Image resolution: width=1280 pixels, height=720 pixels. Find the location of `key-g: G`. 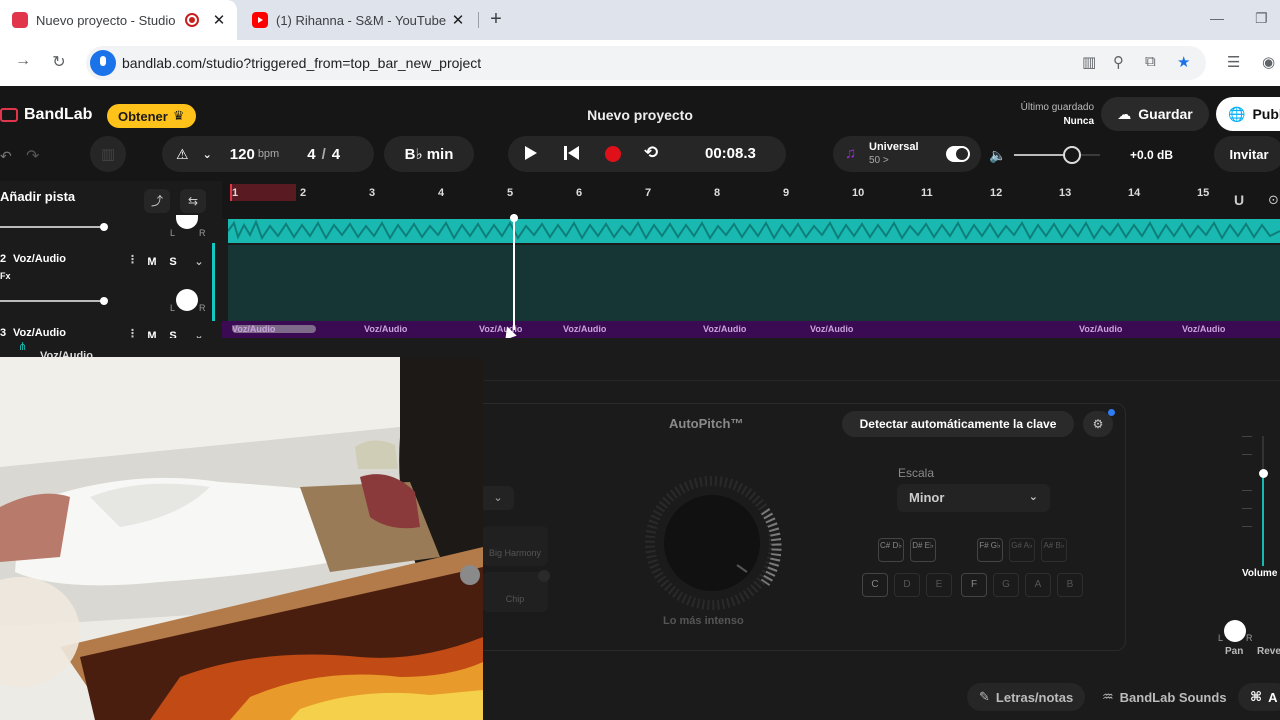

key-g: G is located at coordinates (1006, 585).